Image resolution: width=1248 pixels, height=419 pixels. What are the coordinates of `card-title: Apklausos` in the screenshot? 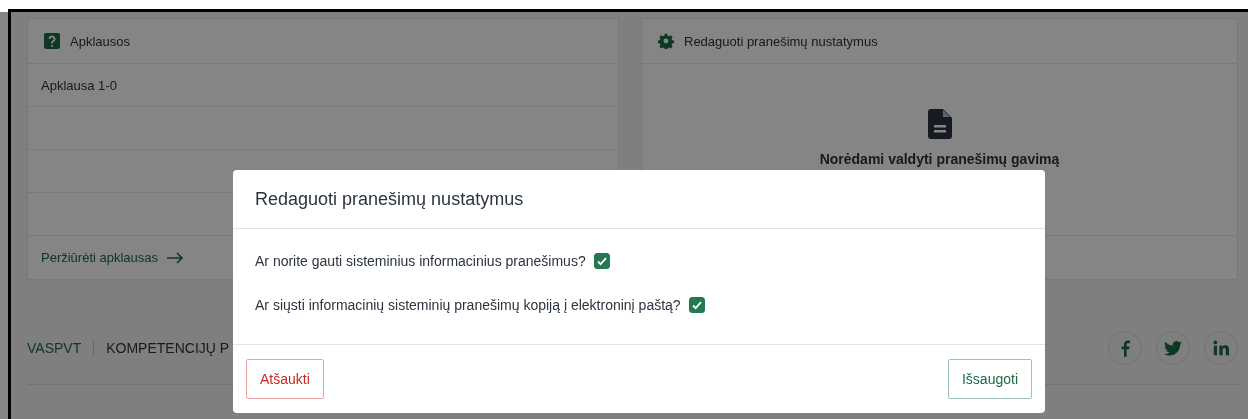 It's located at (100, 41).